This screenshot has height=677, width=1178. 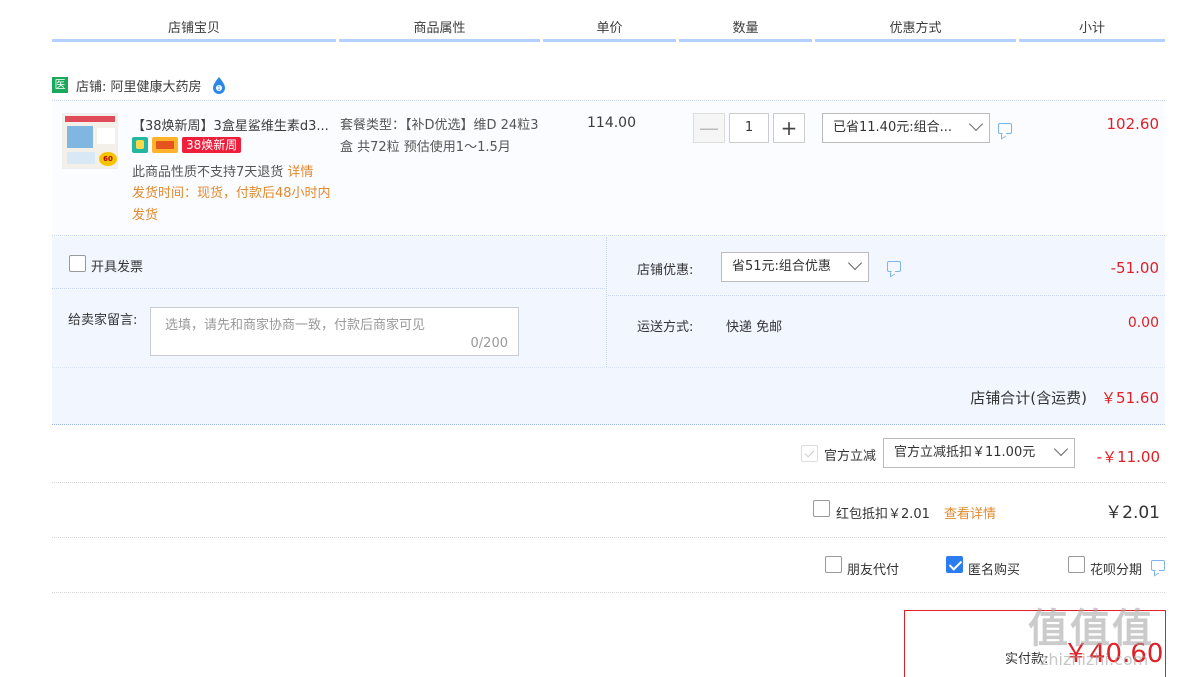 What do you see at coordinates (489, 343) in the screenshot?
I see `message-counter: 0/200` at bounding box center [489, 343].